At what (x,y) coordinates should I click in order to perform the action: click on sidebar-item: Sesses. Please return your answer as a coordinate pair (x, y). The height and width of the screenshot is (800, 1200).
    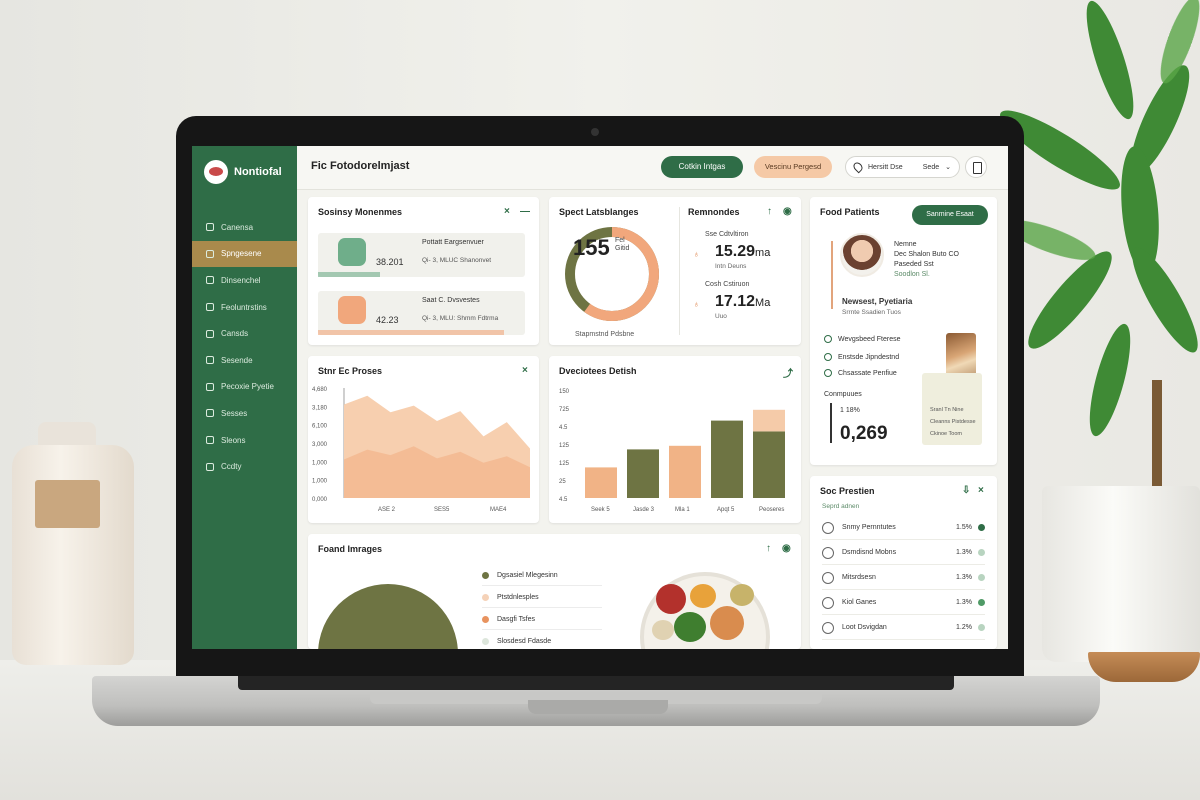
    Looking at the image, I should click on (244, 413).